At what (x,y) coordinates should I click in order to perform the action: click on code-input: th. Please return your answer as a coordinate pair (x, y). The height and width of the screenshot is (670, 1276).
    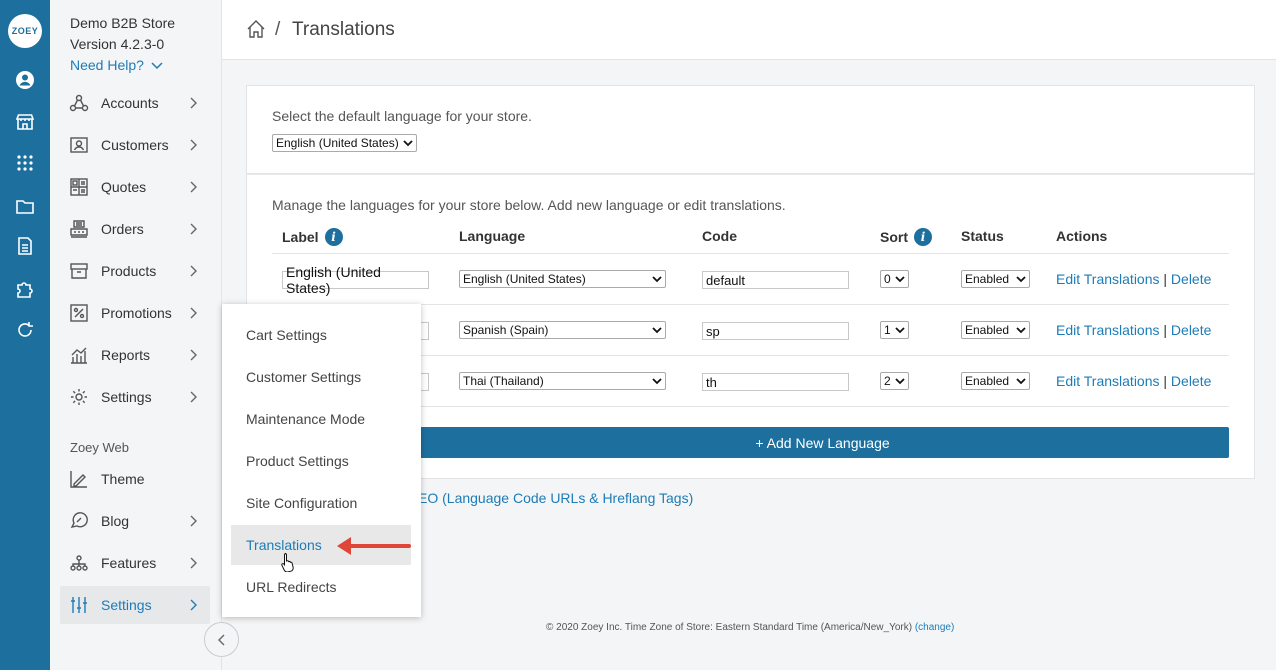
    Looking at the image, I should click on (775, 382).